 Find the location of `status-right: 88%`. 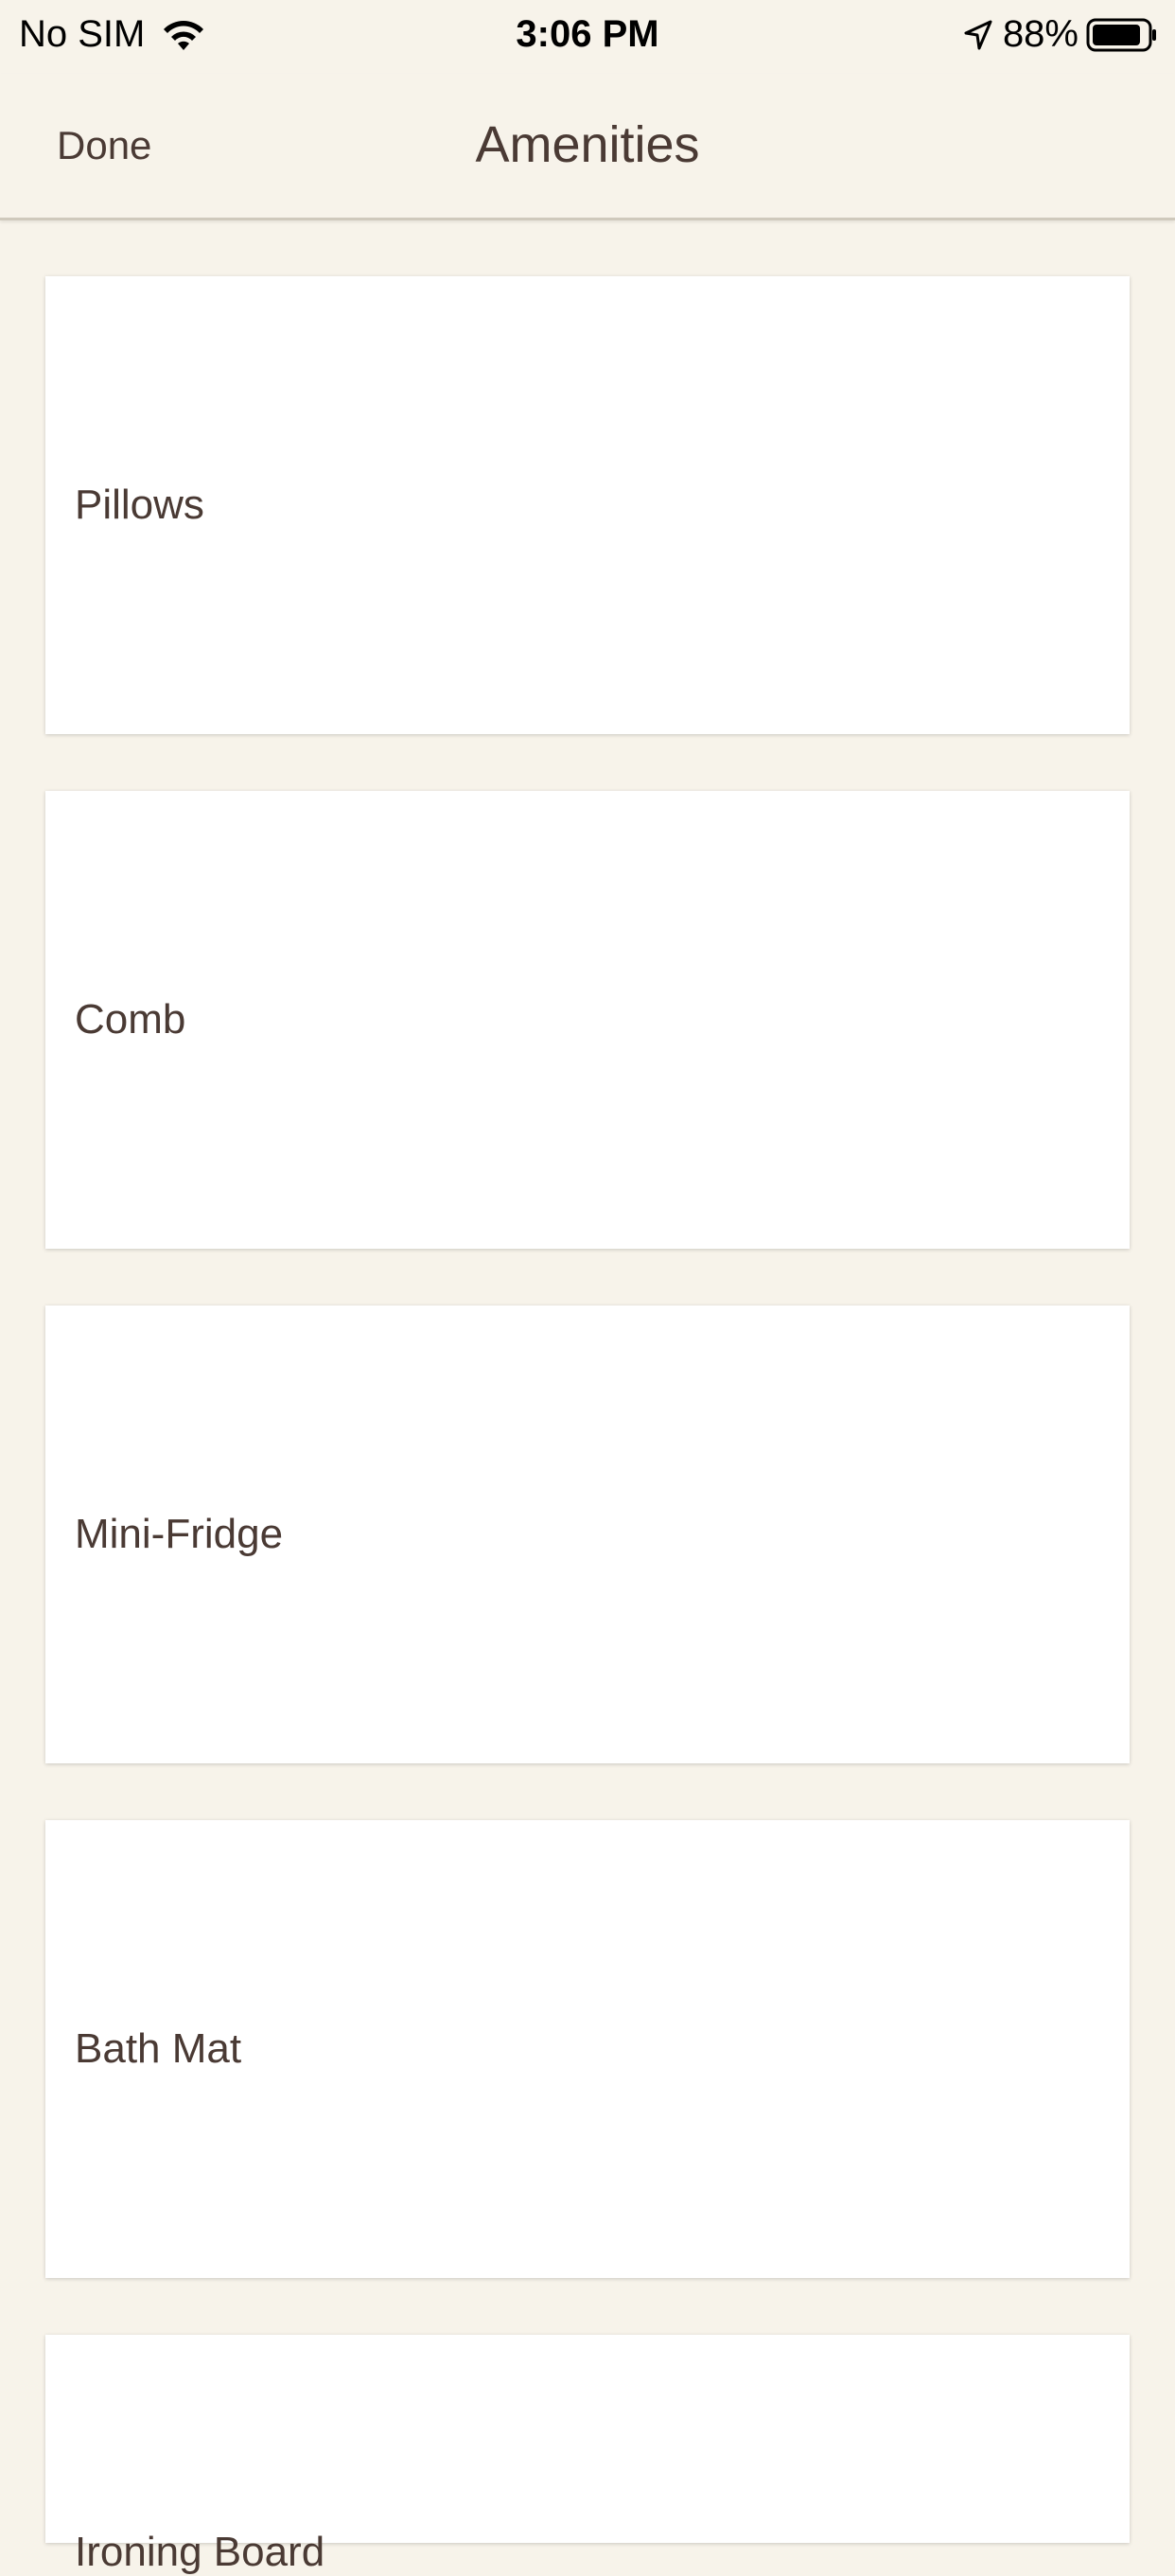

status-right: 88% is located at coordinates (1060, 34).